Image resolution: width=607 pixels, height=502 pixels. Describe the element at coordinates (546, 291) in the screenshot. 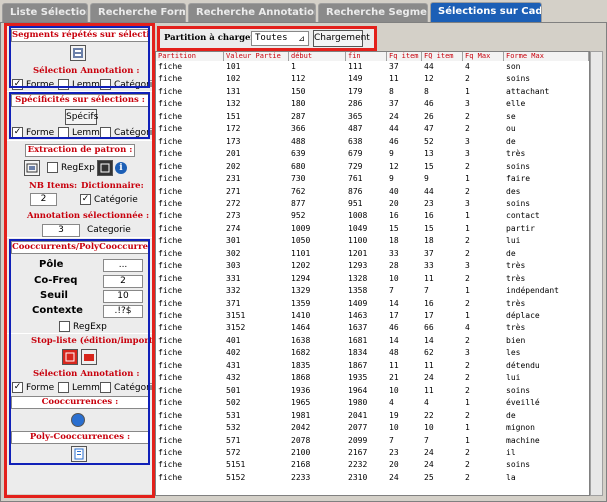

I see `table-cell: indépendant` at that location.